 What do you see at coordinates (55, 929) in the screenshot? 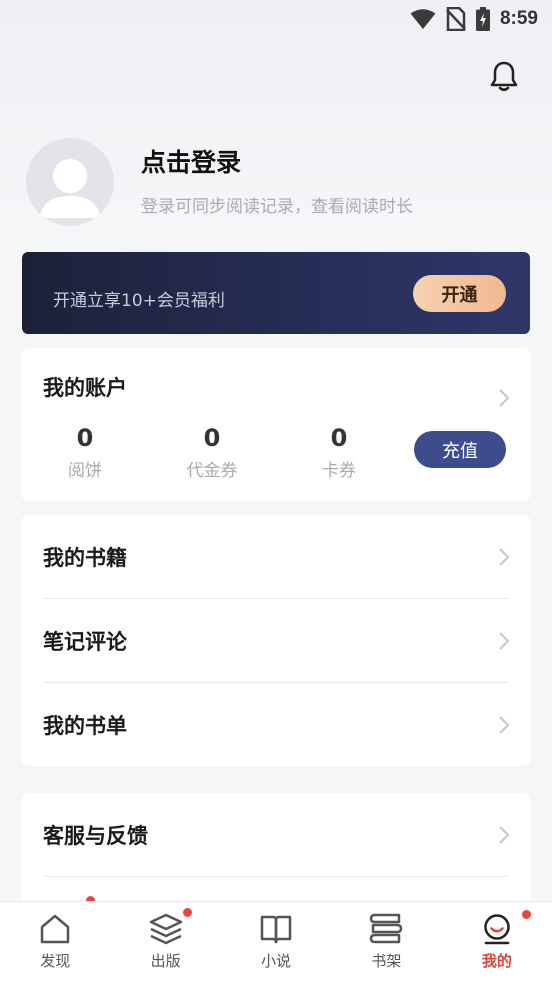
I see `house-icon` at bounding box center [55, 929].